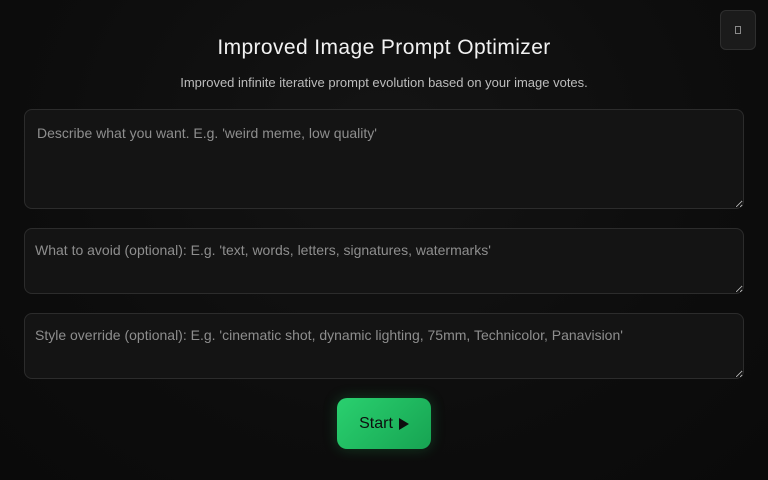 The height and width of the screenshot is (480, 768). What do you see at coordinates (738, 30) in the screenshot?
I see `menu-icon` at bounding box center [738, 30].